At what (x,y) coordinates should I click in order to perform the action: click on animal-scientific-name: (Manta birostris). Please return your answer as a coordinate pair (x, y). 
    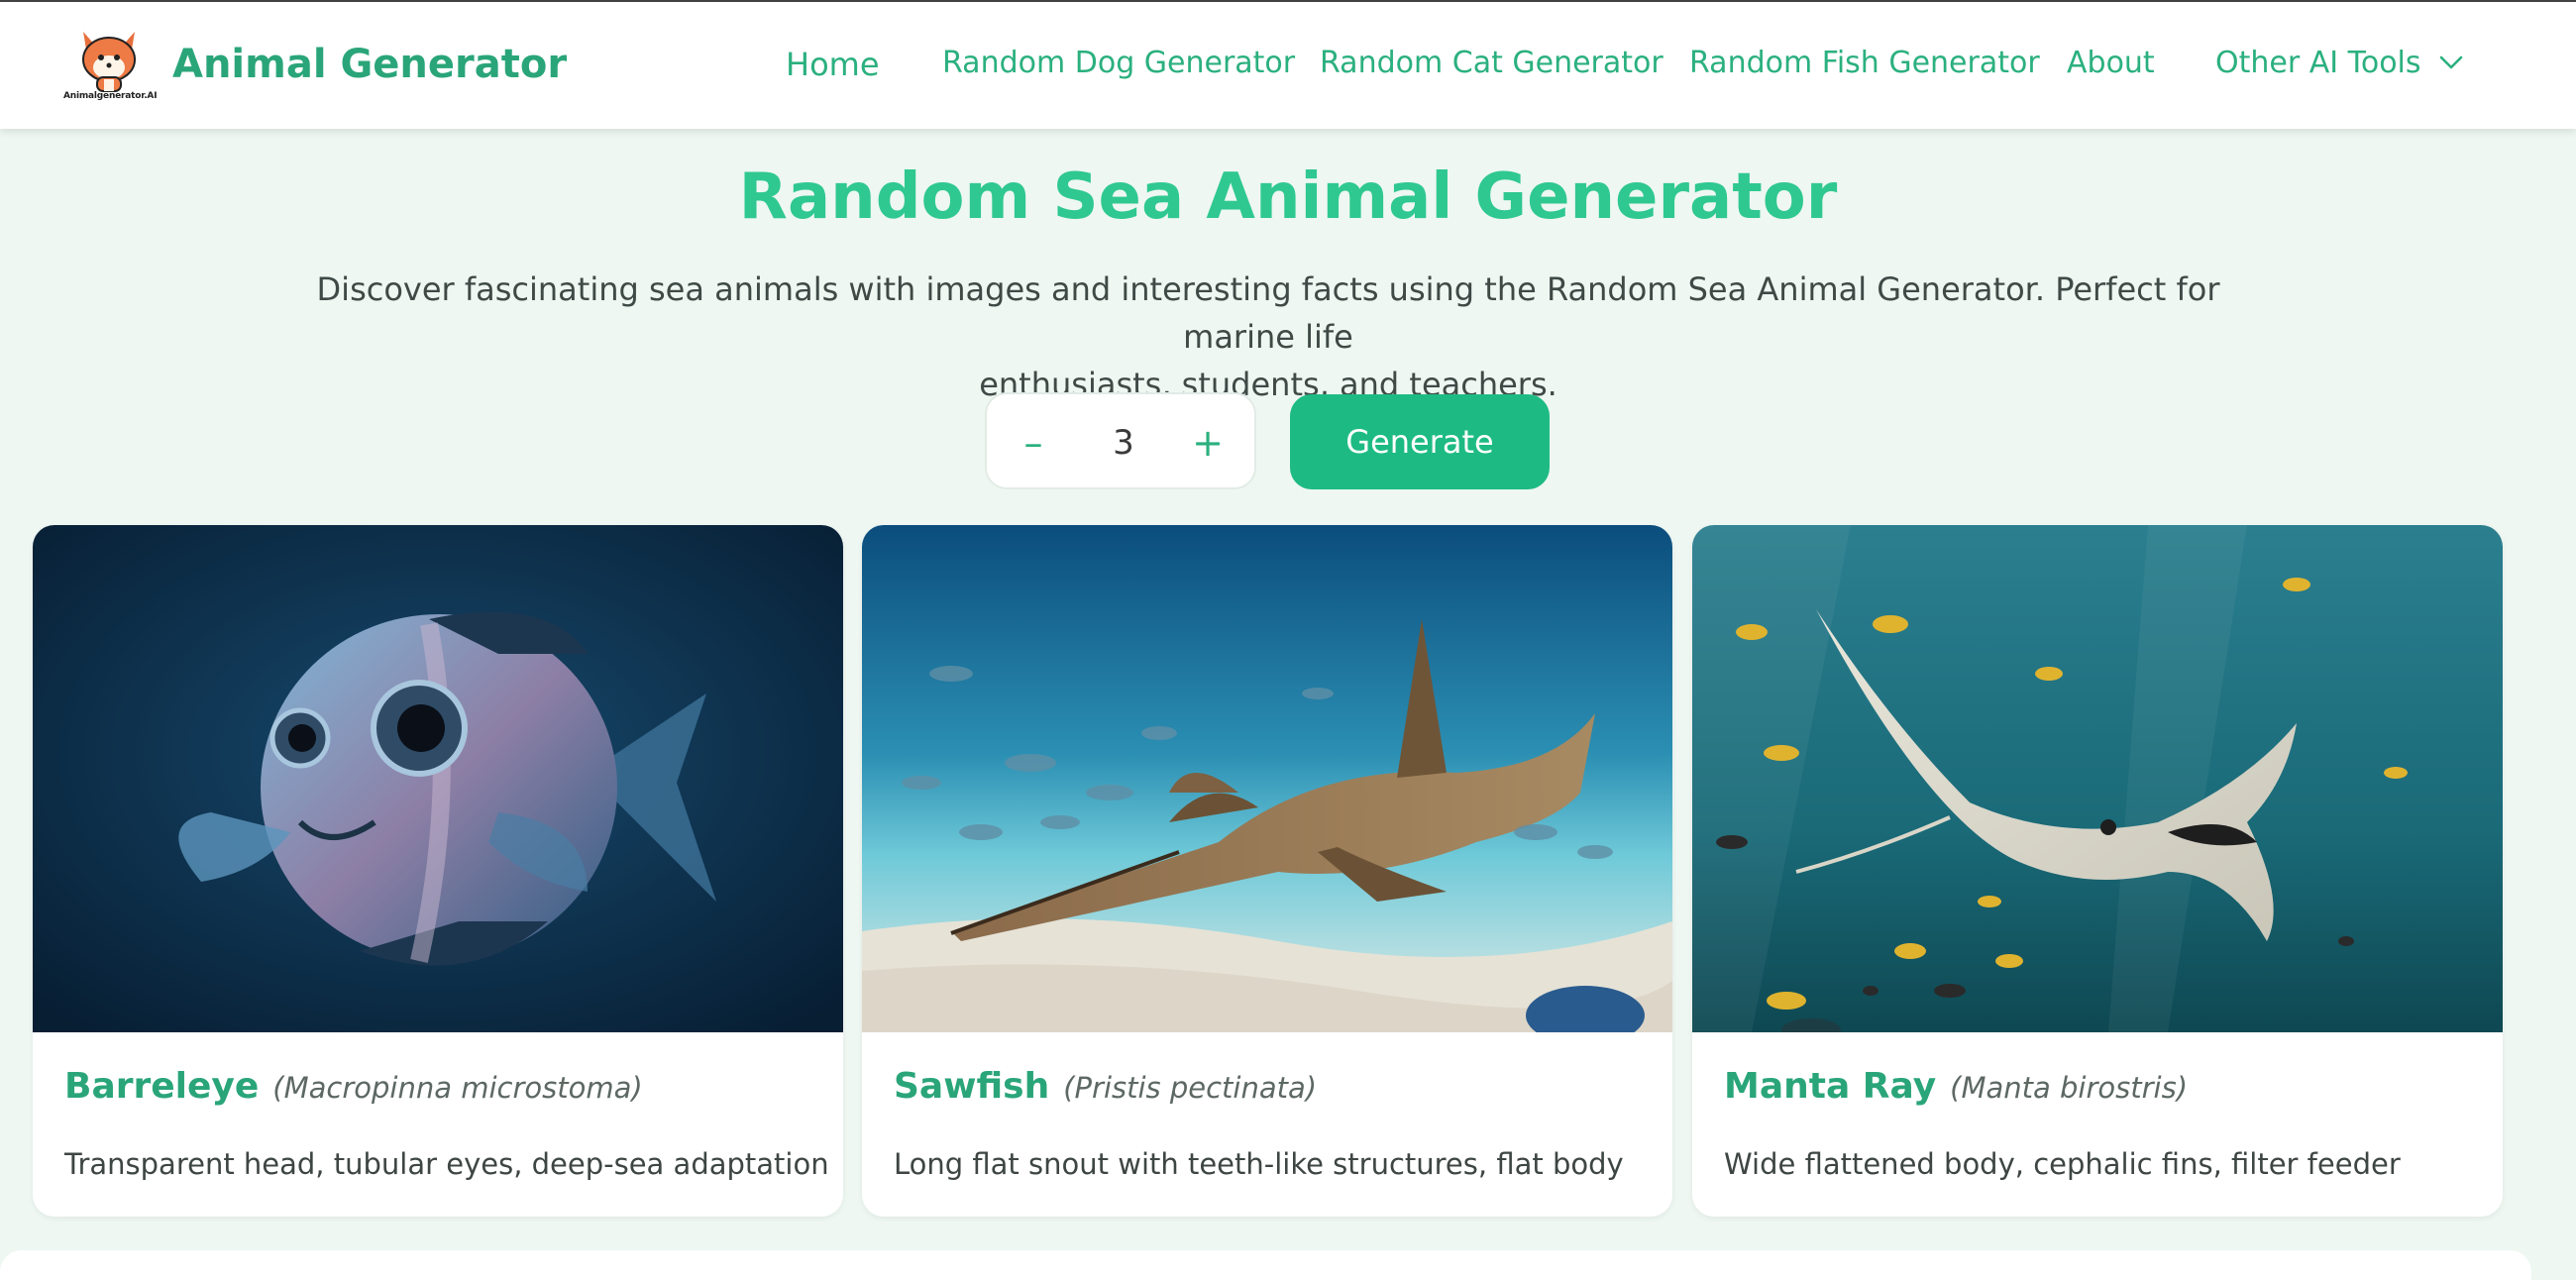
    Looking at the image, I should click on (2069, 1088).